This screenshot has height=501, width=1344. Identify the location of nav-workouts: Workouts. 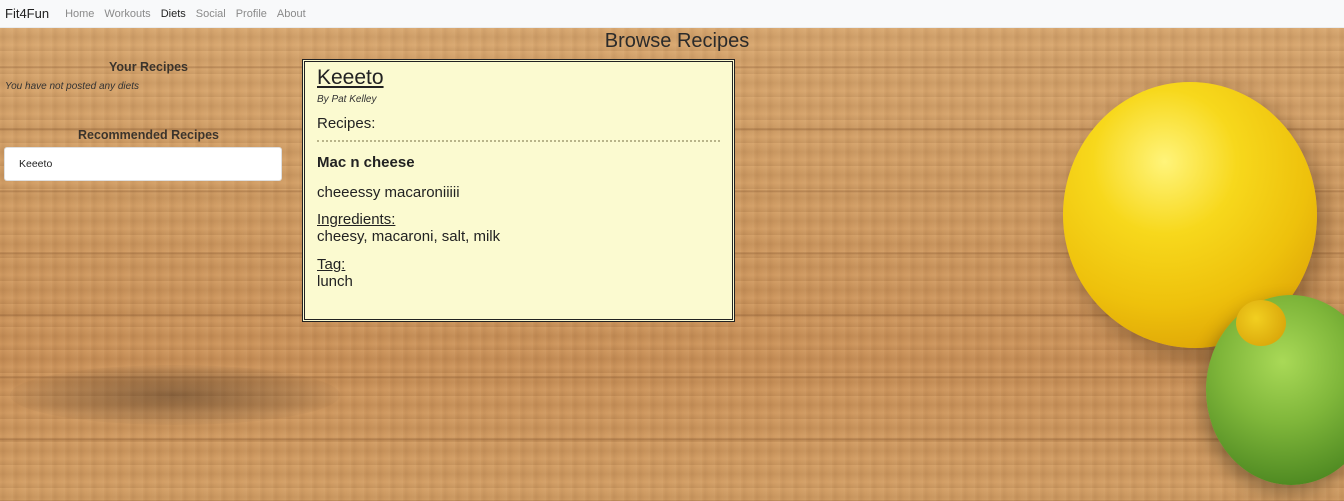
(127, 14).